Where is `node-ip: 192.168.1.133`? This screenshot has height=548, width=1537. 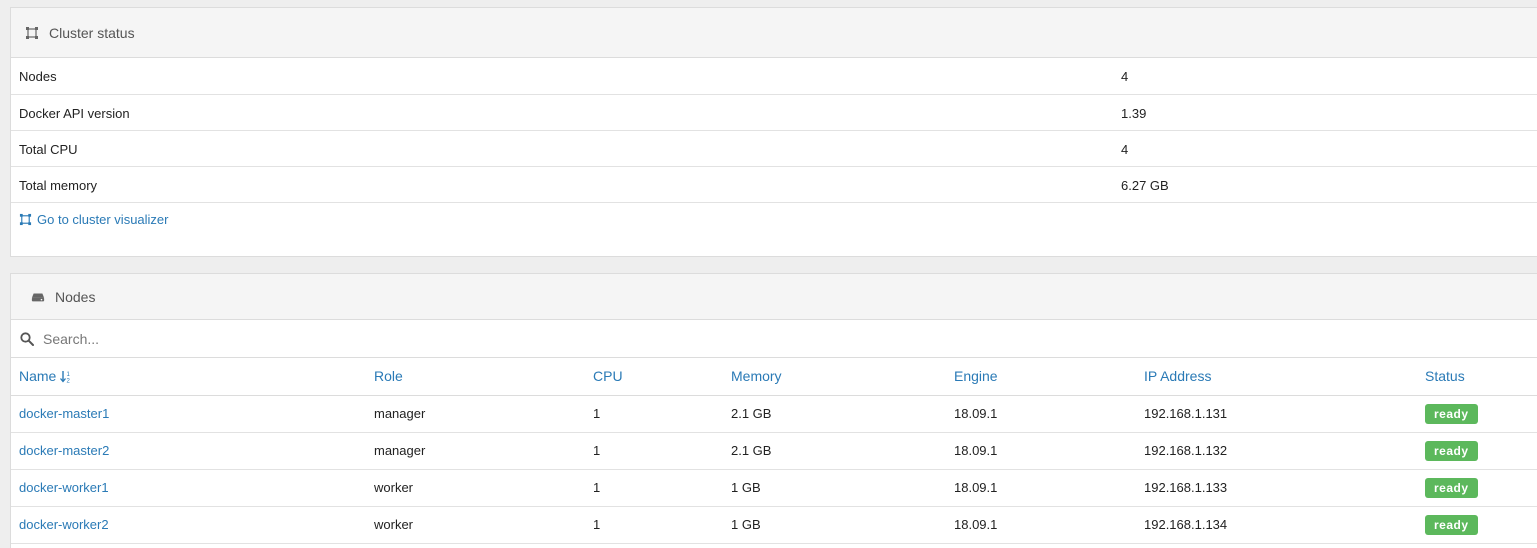 node-ip: 192.168.1.133 is located at coordinates (1186, 487).